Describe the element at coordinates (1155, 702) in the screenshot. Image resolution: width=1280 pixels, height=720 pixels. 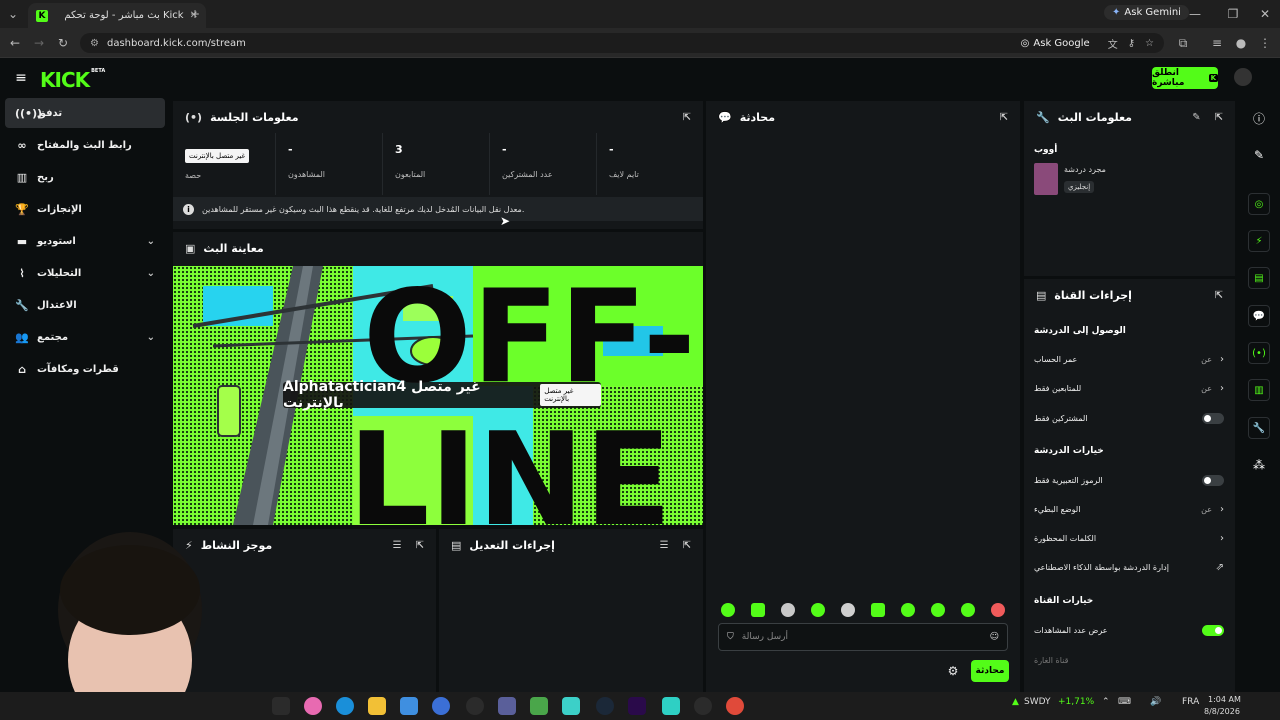
I see `tray-volume-icon: 🔊` at that location.